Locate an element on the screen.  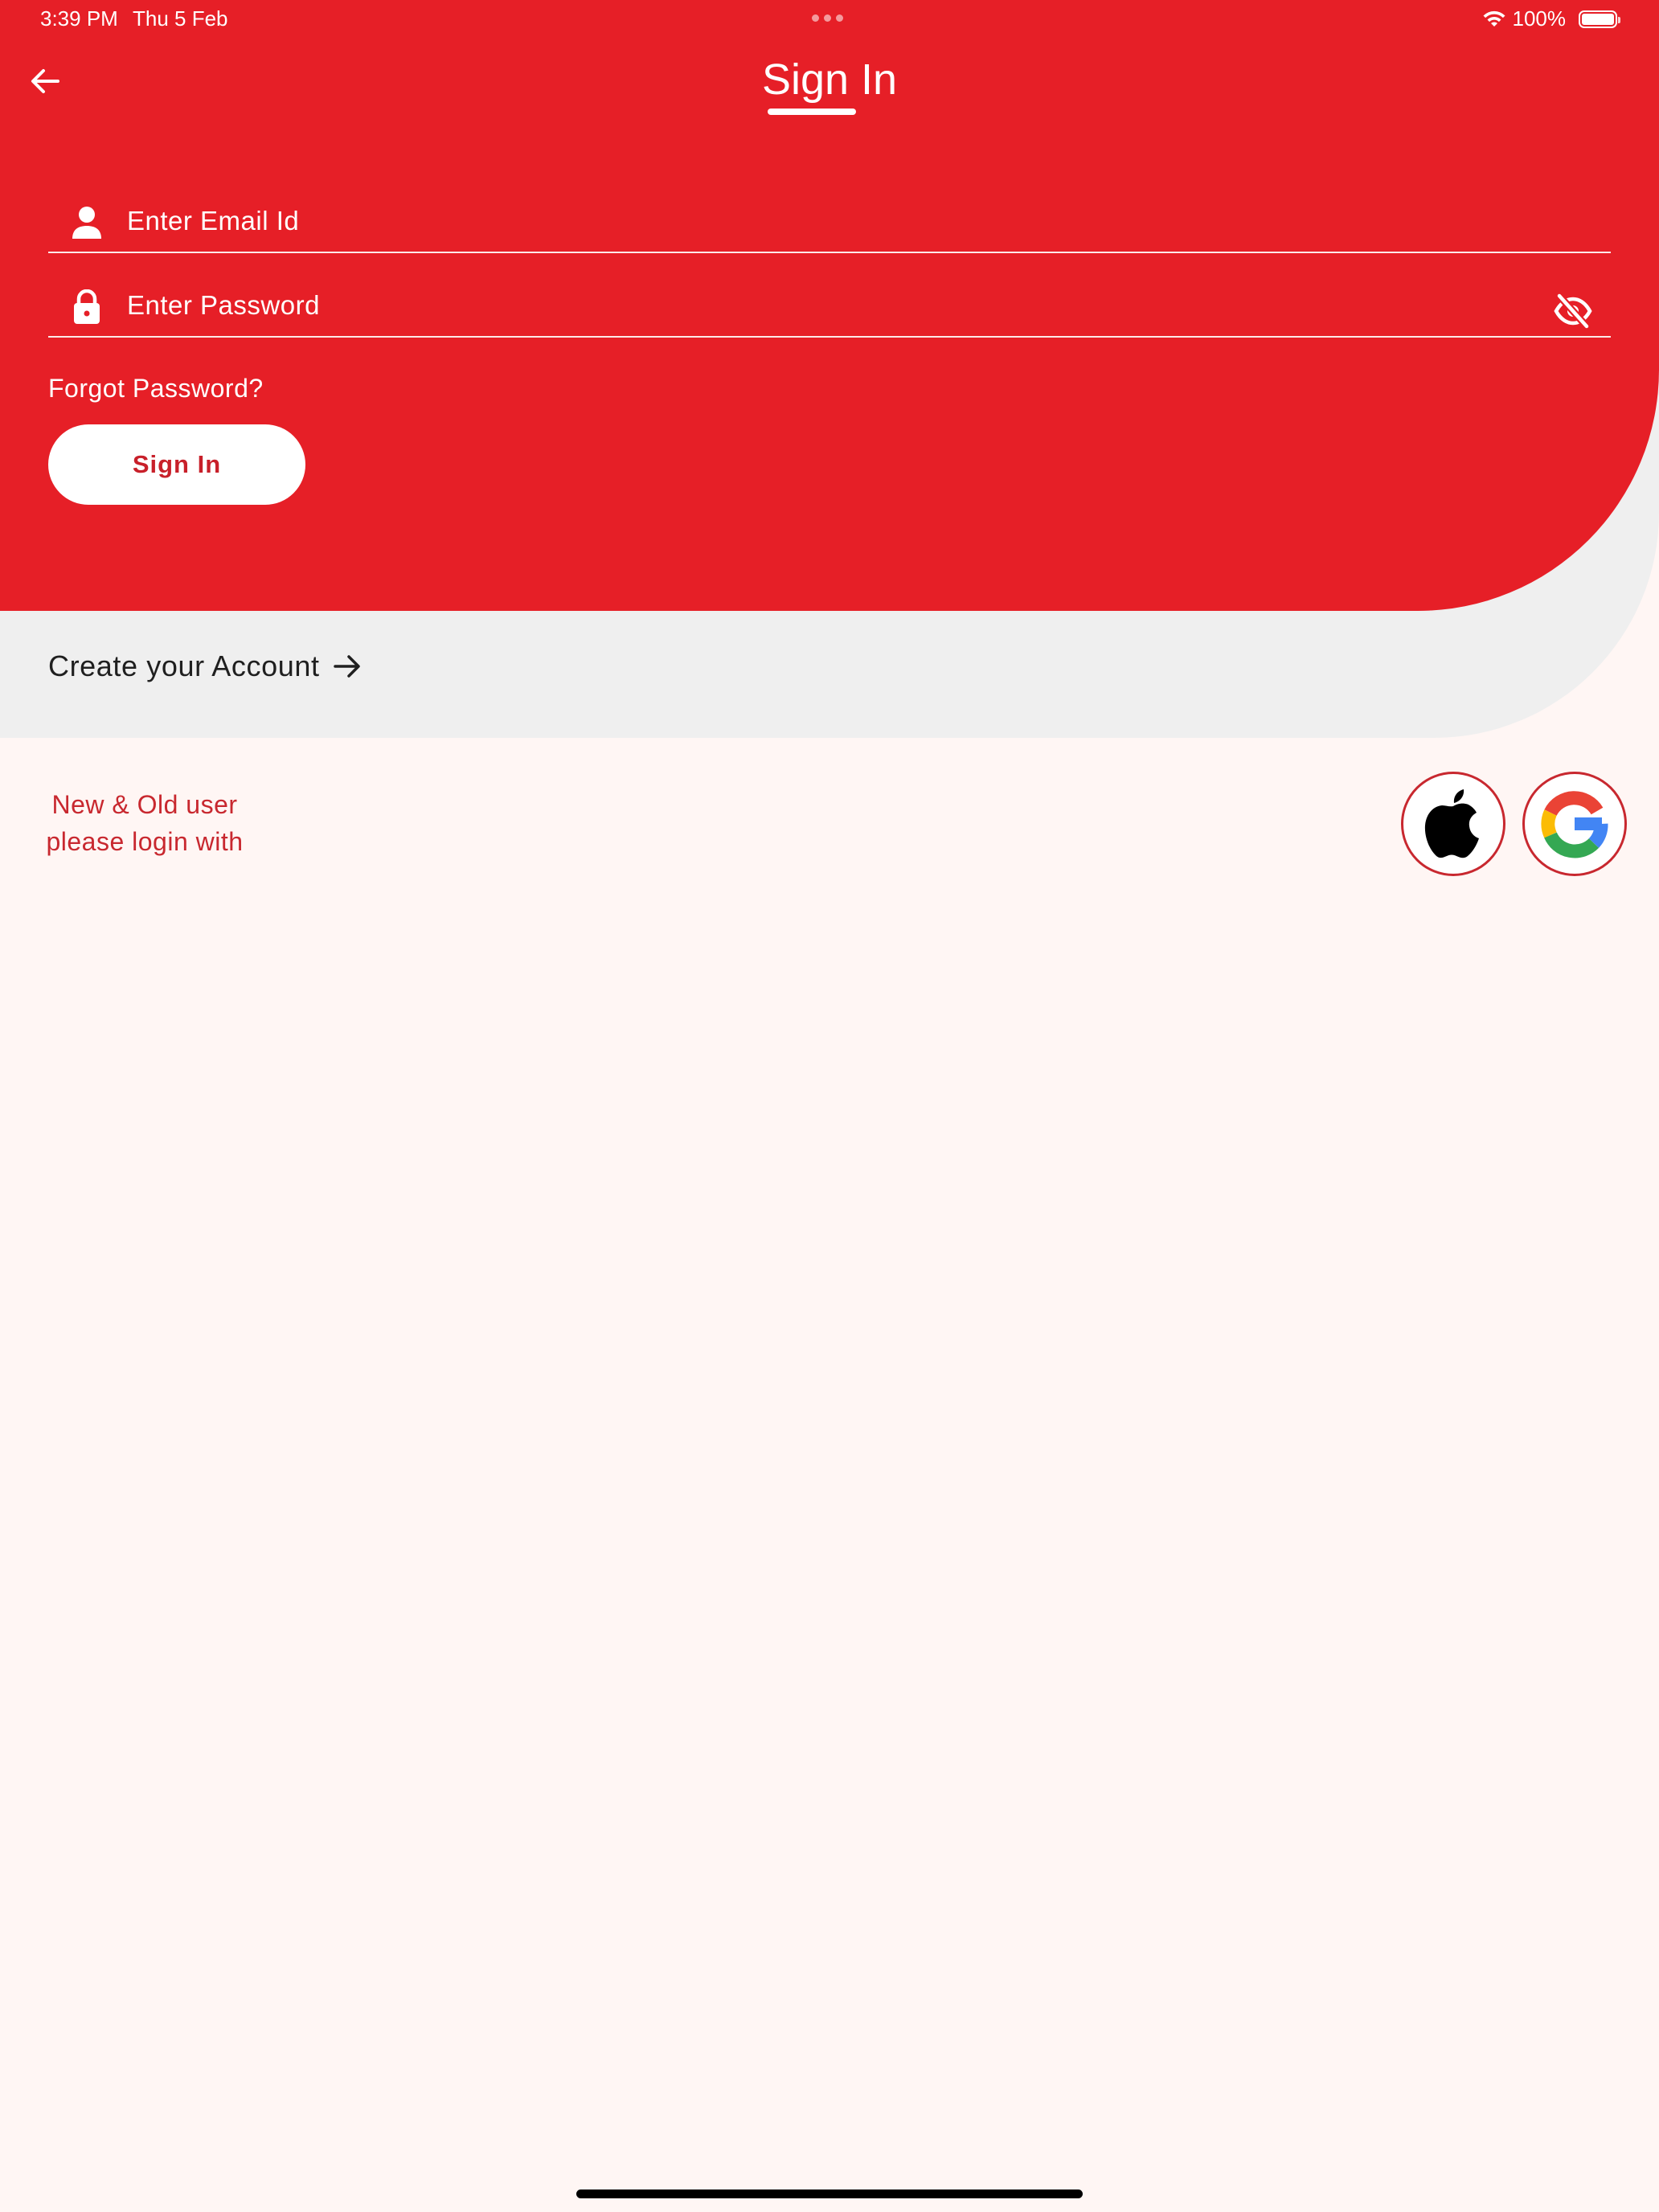
battery-icon is located at coordinates (1599, 19).